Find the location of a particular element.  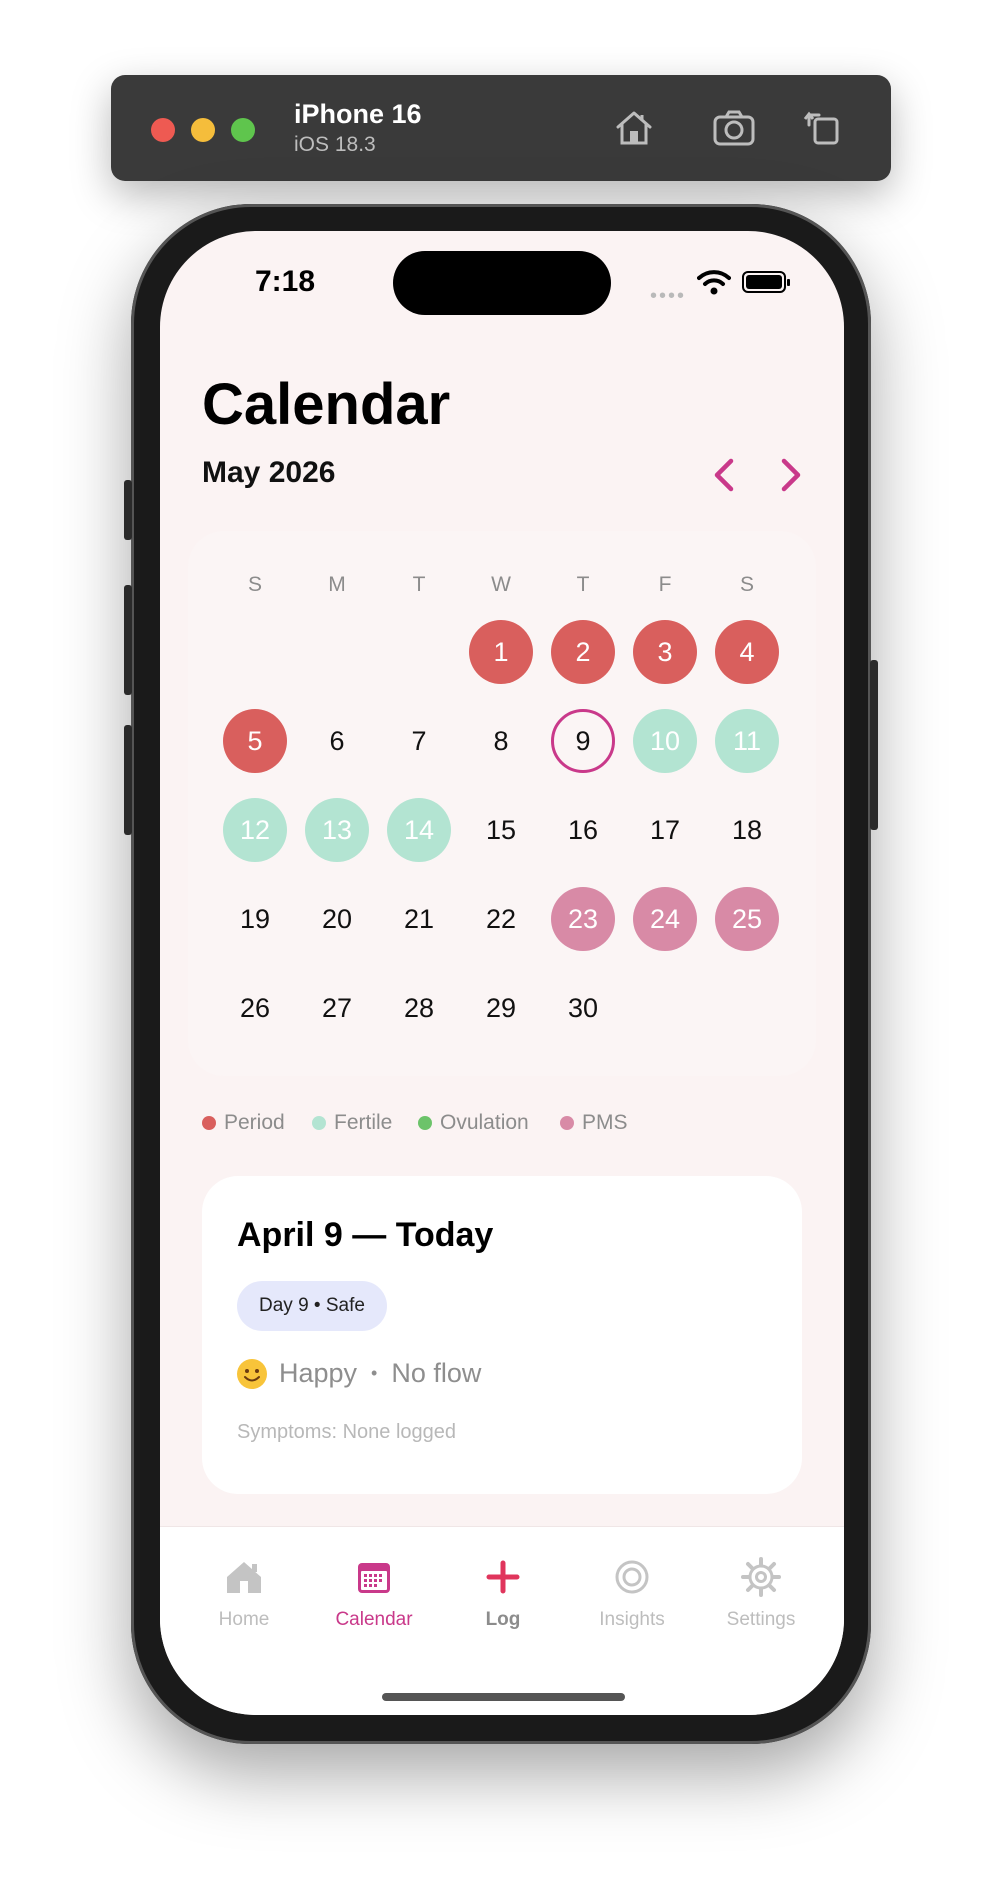

tab-label: Insights is located at coordinates (632, 1619).